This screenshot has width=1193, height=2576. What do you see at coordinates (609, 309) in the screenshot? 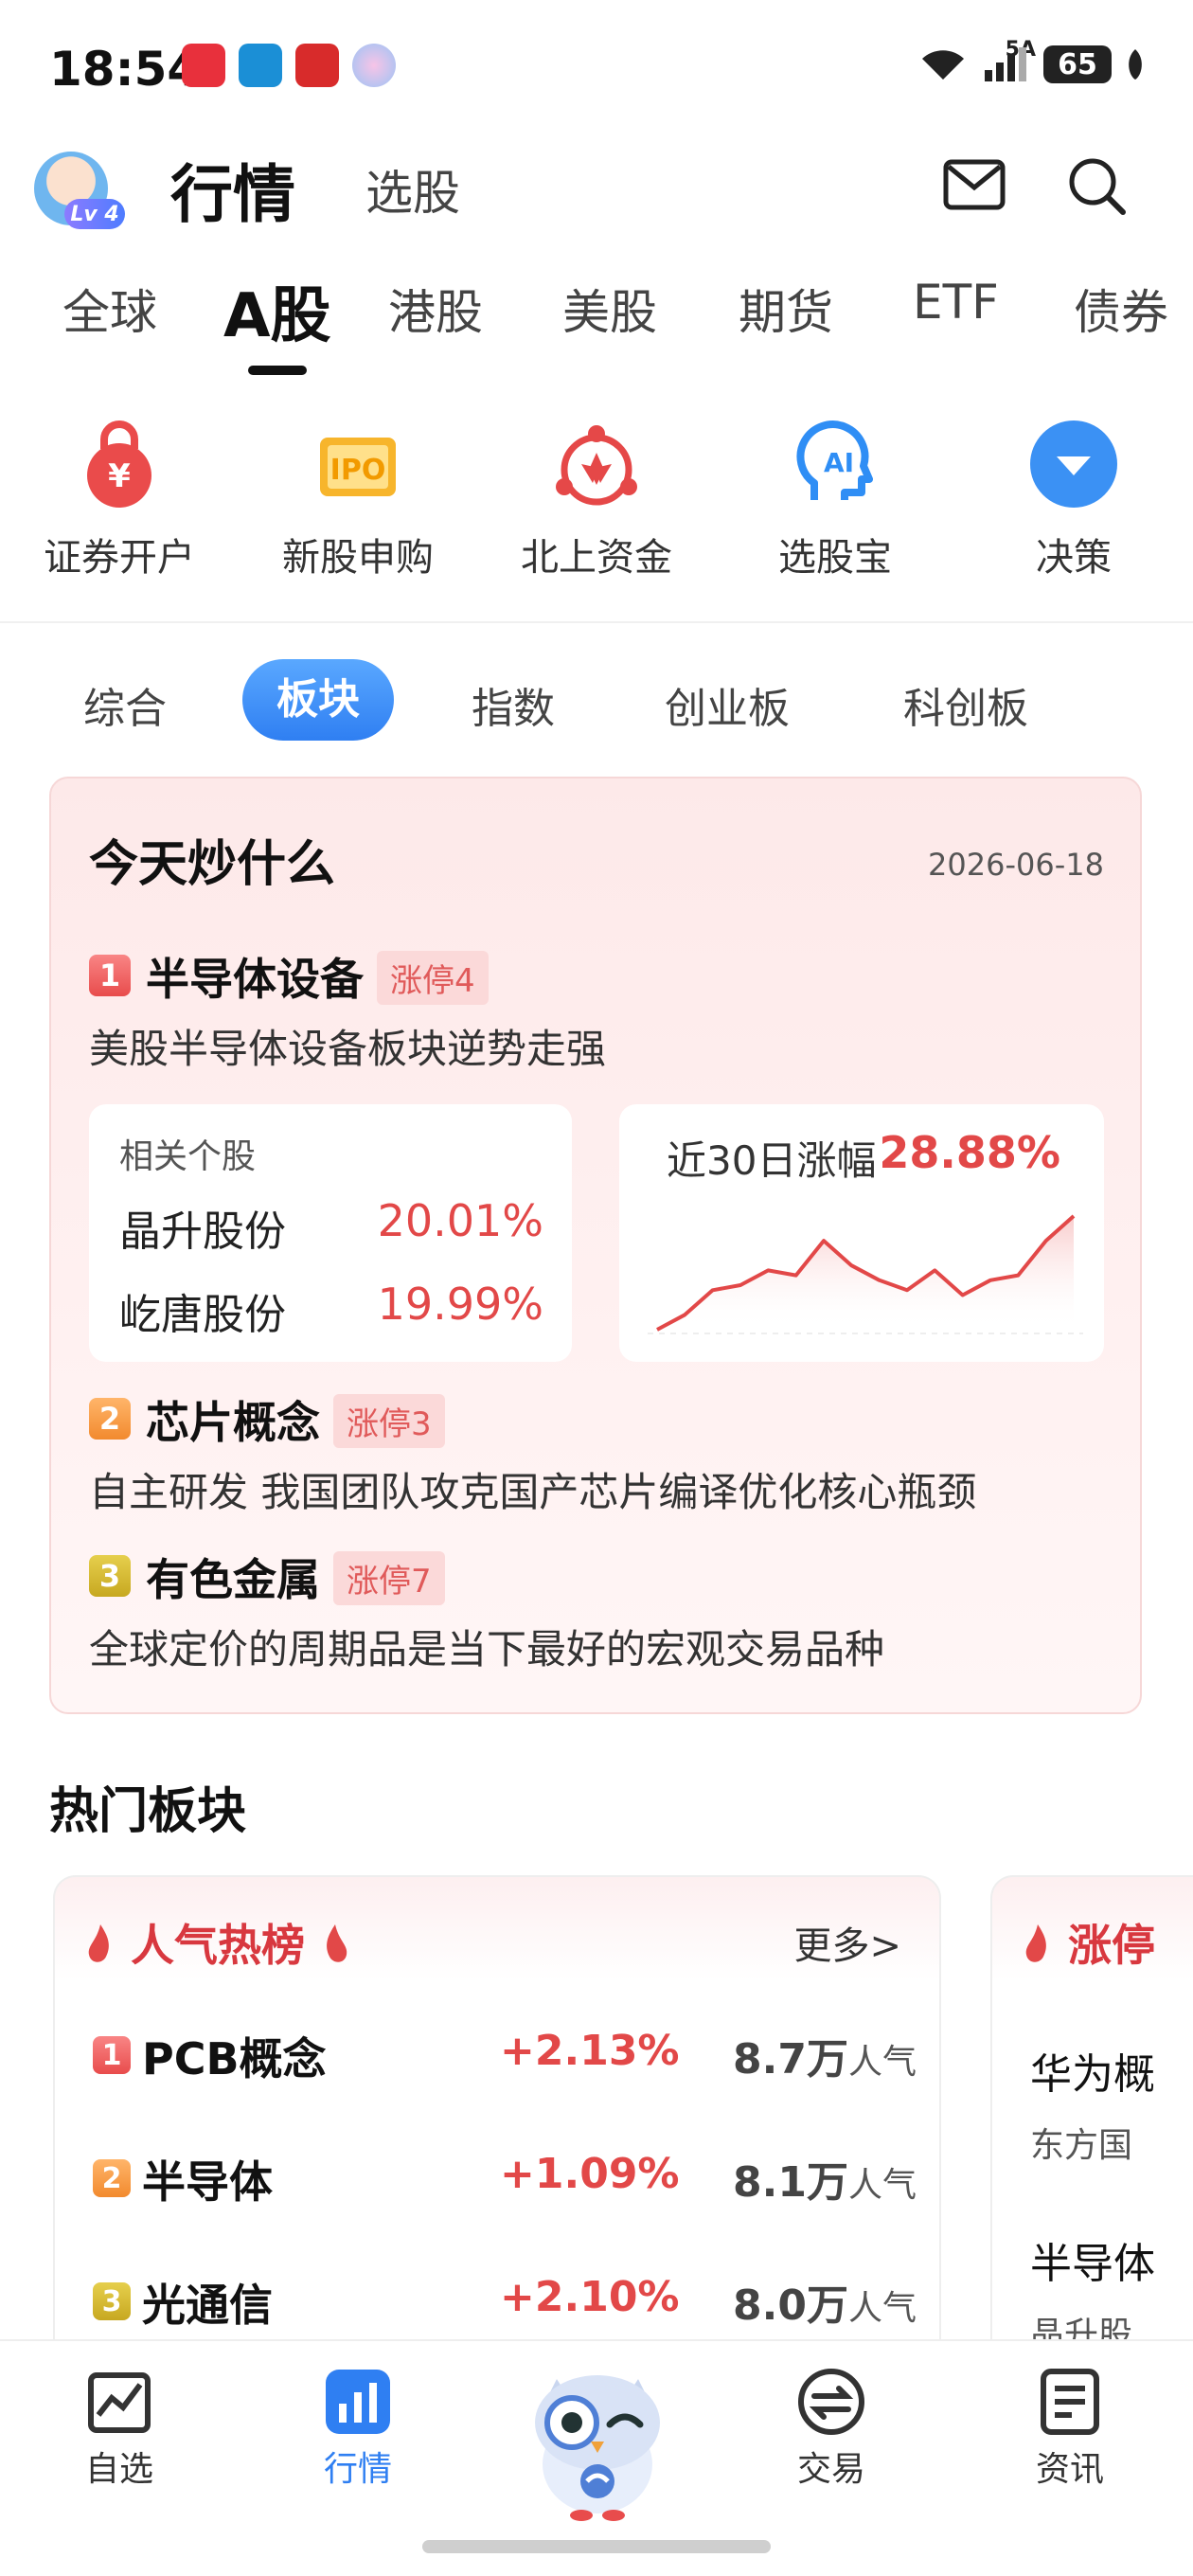
I see `tab-us: 美股` at bounding box center [609, 309].